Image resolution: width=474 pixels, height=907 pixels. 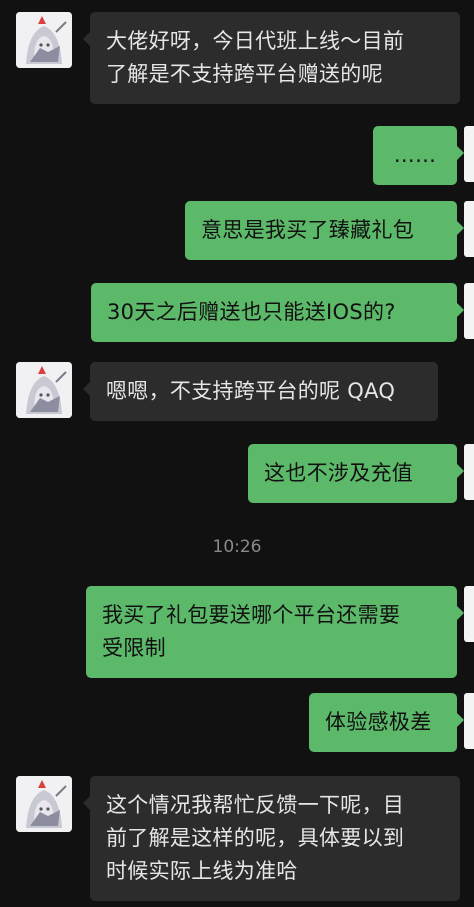 What do you see at coordinates (237, 547) in the screenshot?
I see `message-timestamp: 10:26` at bounding box center [237, 547].